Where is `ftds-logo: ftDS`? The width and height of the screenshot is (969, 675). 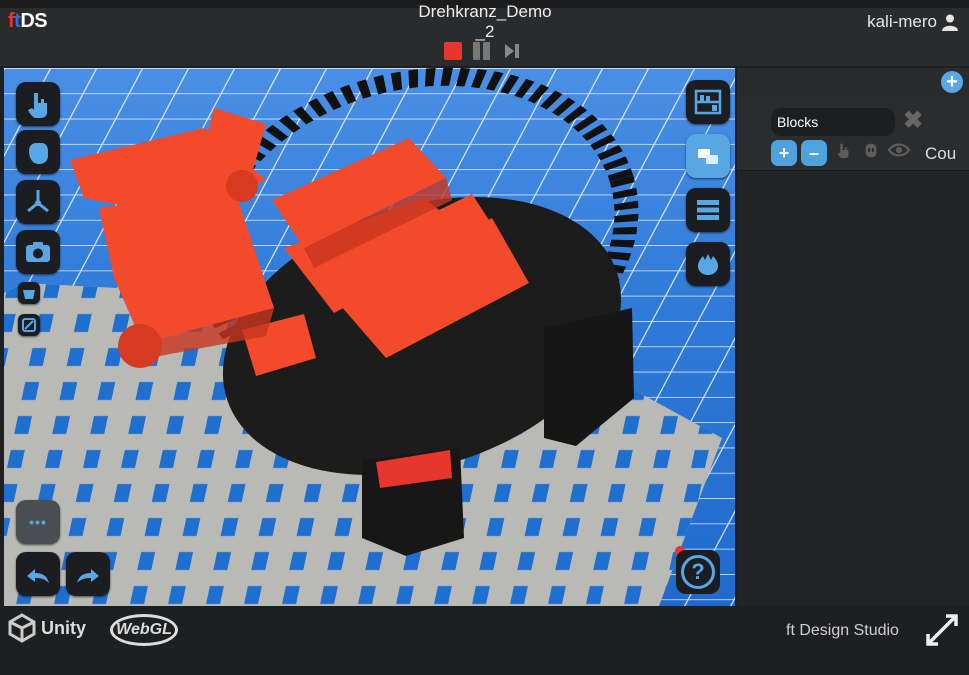 ftds-logo: ftDS is located at coordinates (28, 21).